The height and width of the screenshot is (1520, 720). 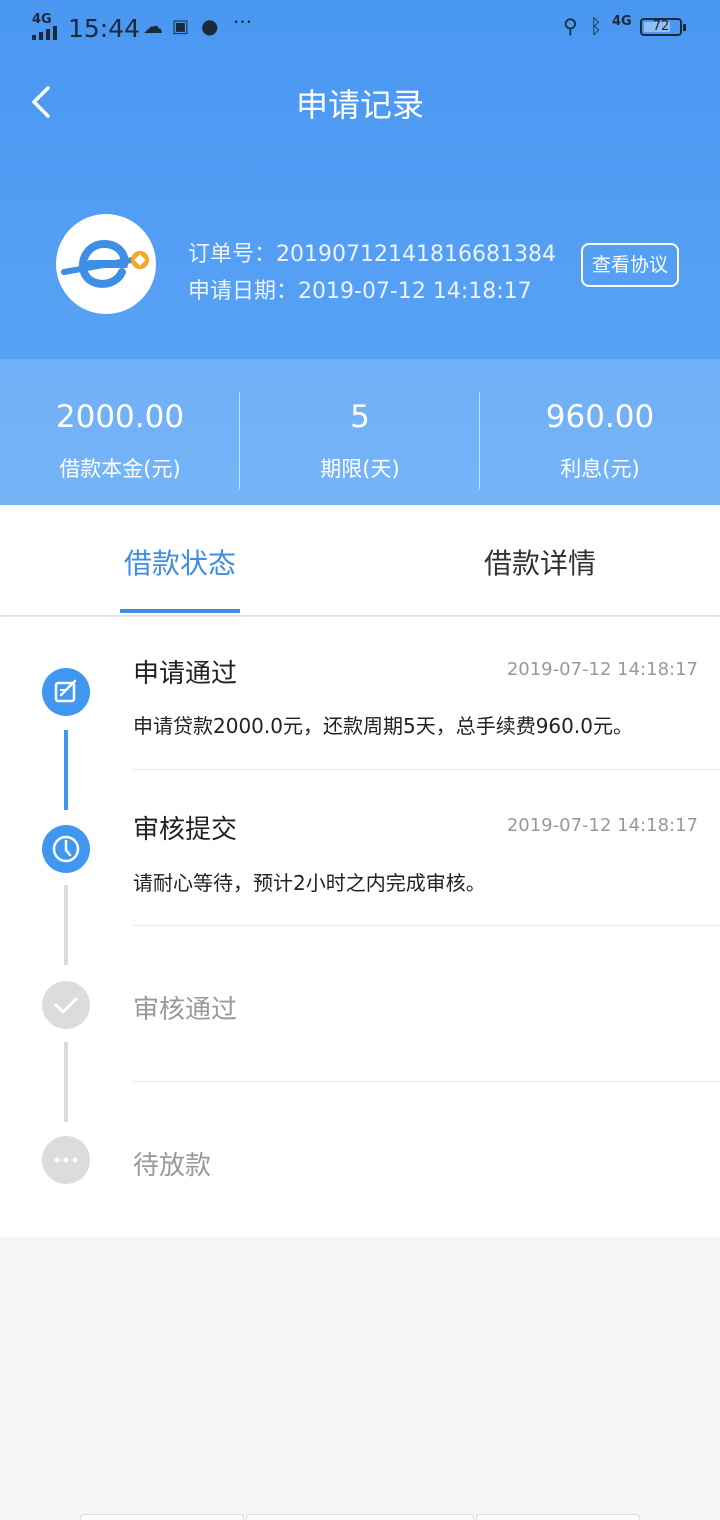 I want to click on step-title: 申请通过, so click(x=185, y=674).